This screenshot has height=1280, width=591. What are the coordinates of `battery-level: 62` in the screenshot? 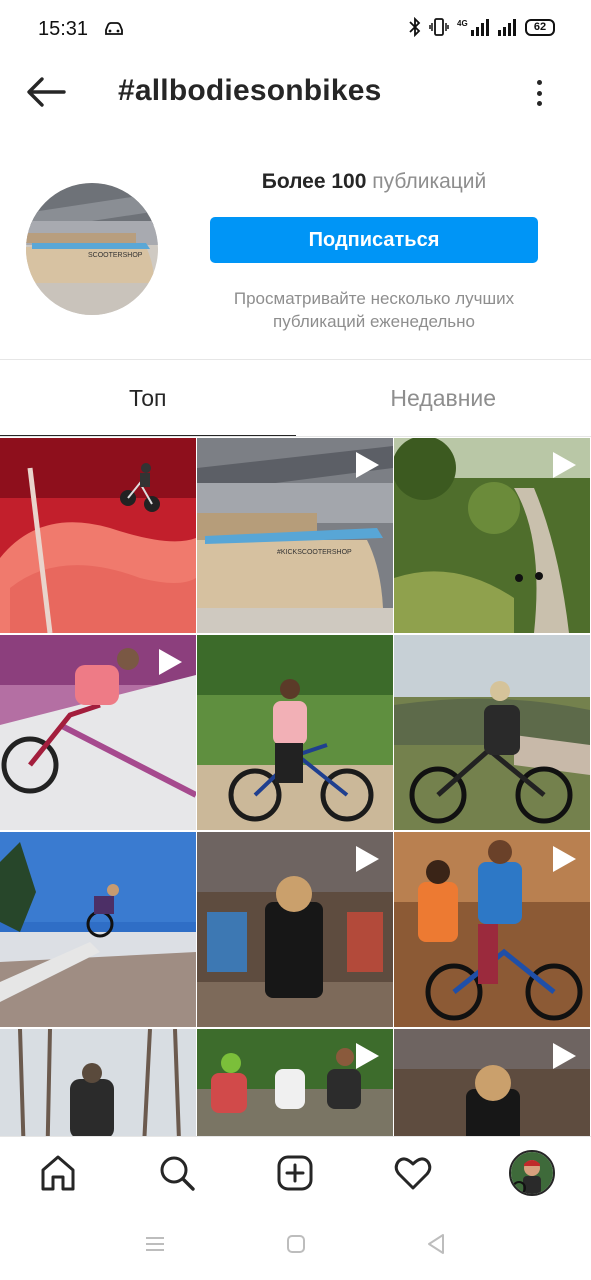 It's located at (540, 27).